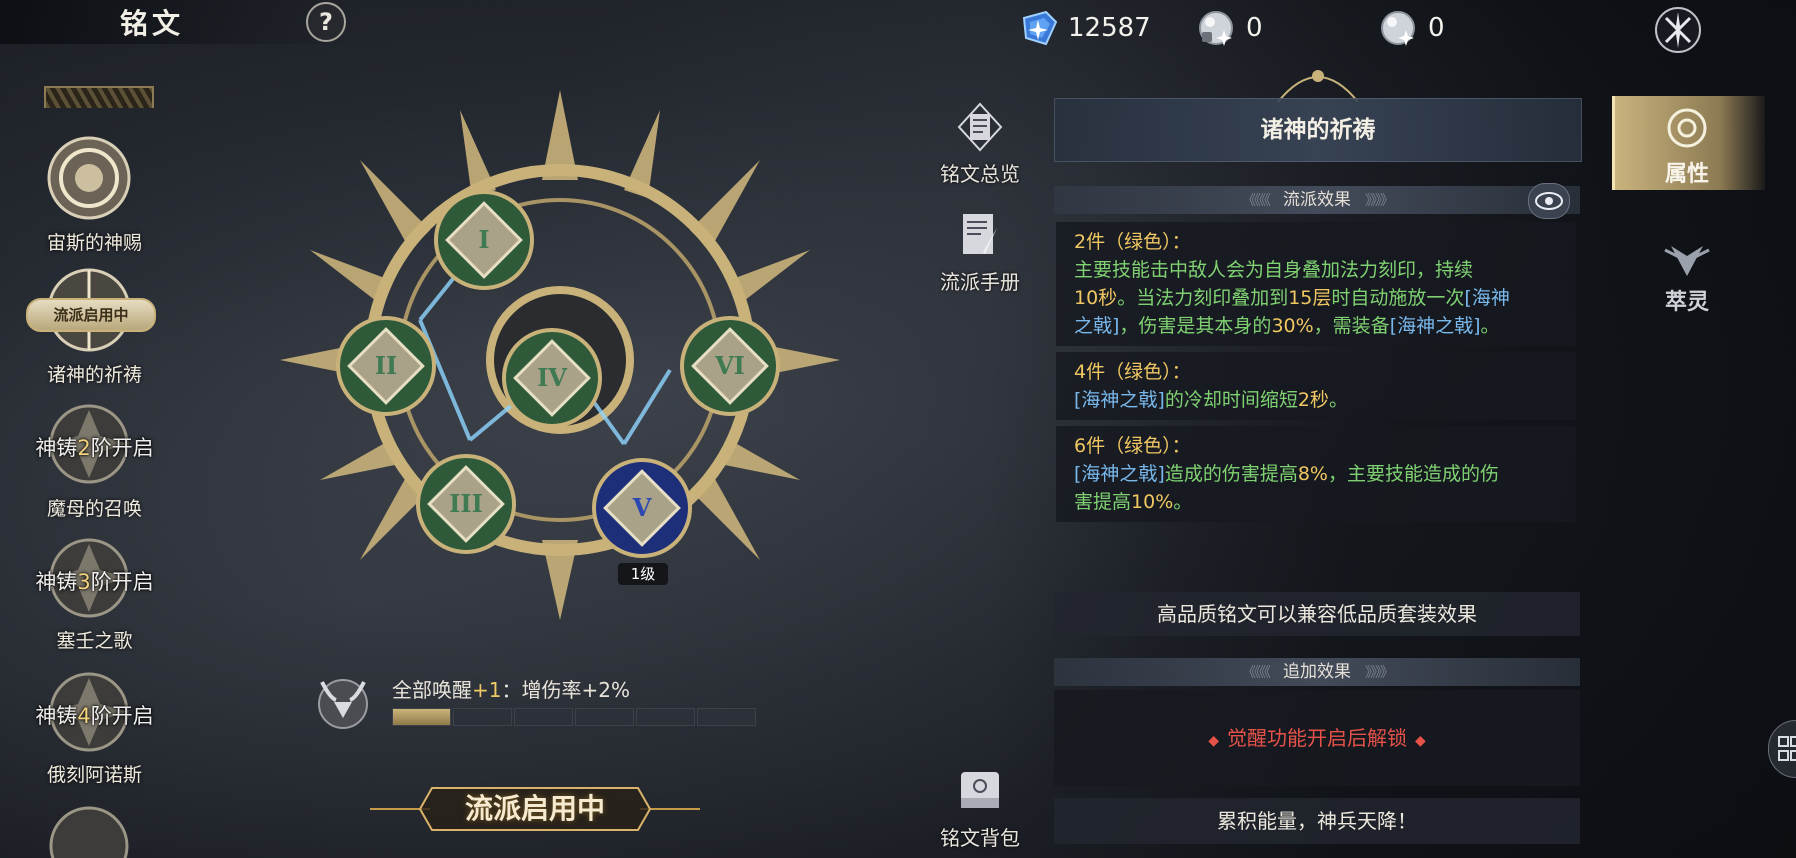  Describe the element at coordinates (1133, 502) in the screenshot. I see `effect-line: 害提高10%。` at that location.